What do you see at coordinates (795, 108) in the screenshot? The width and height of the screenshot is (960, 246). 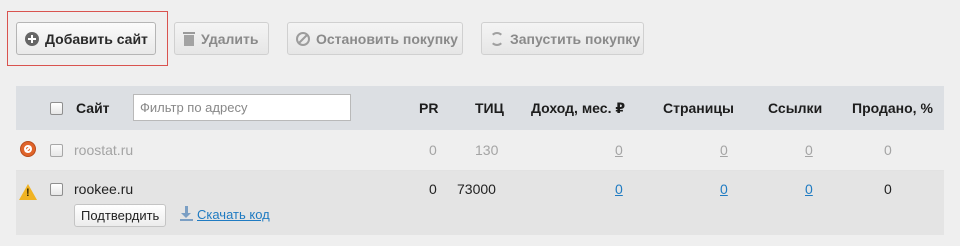 I see `col-links: Ссылки` at bounding box center [795, 108].